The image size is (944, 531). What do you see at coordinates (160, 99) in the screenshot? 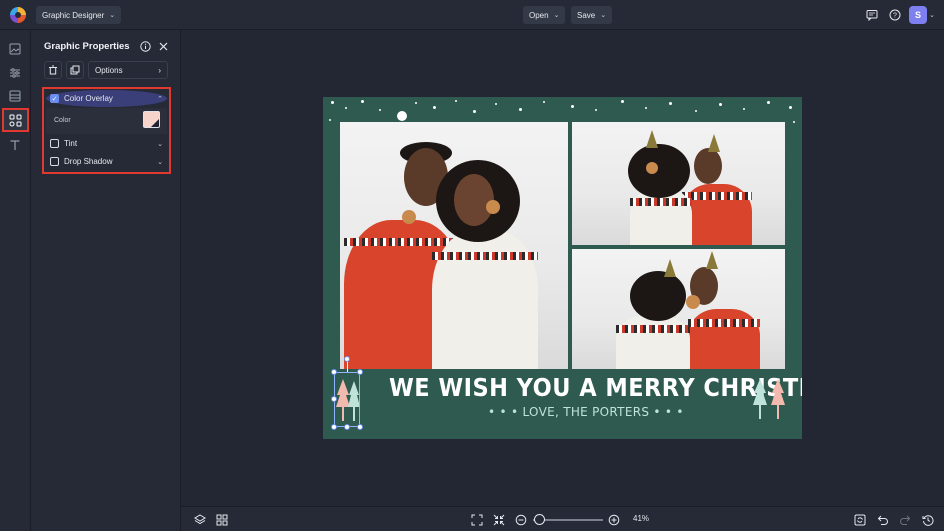
I see `chevron-up-icon: ⌃` at bounding box center [160, 99].